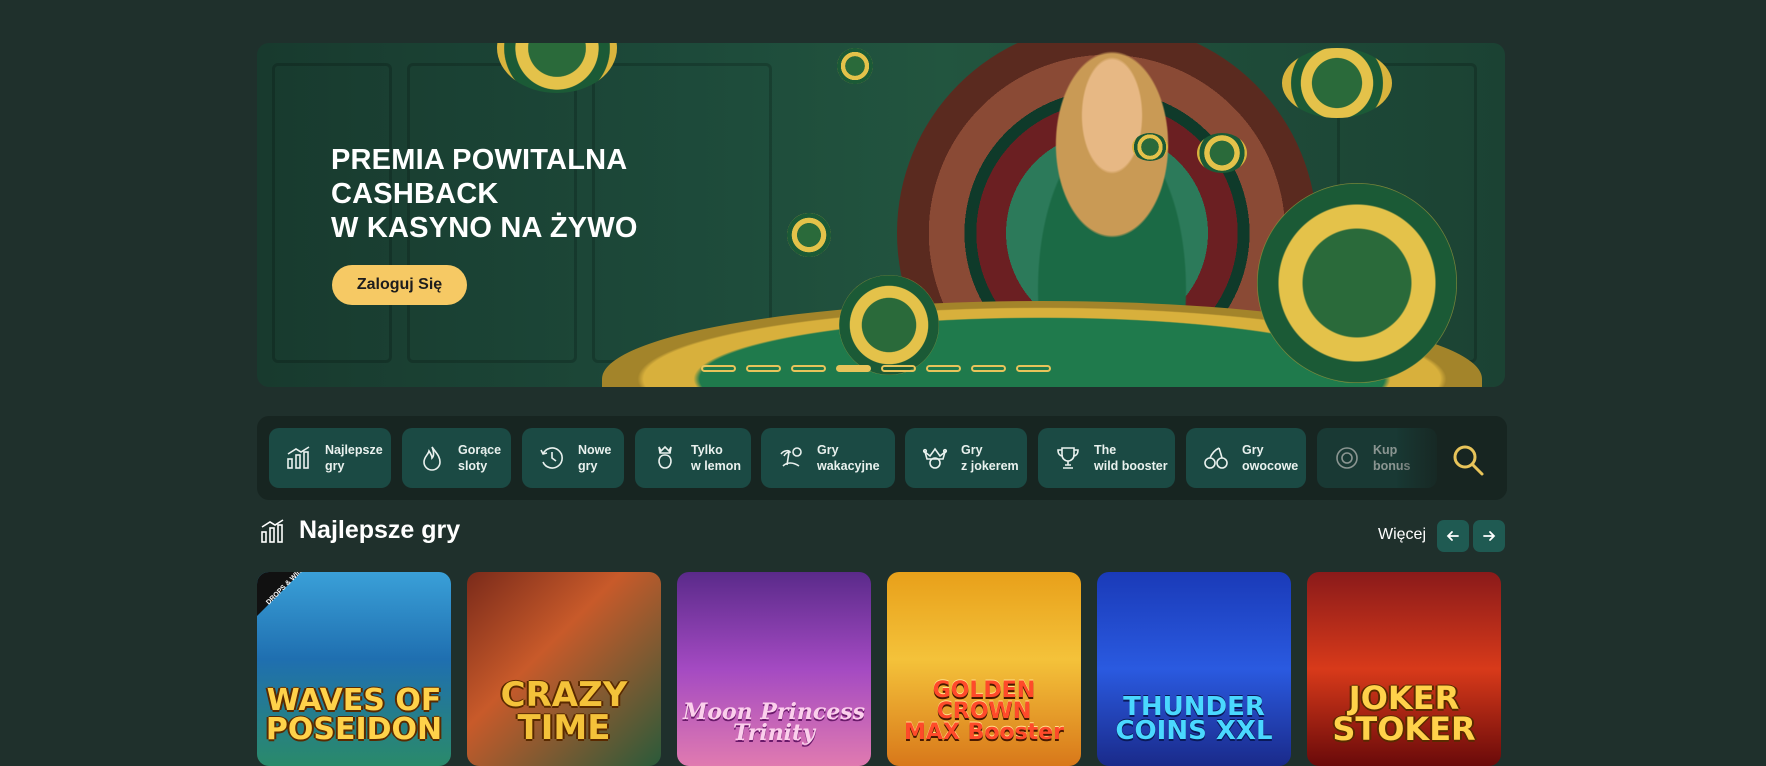 This screenshot has width=1766, height=766. I want to click on game-title-line: GOLDEN CROWN, so click(984, 701).